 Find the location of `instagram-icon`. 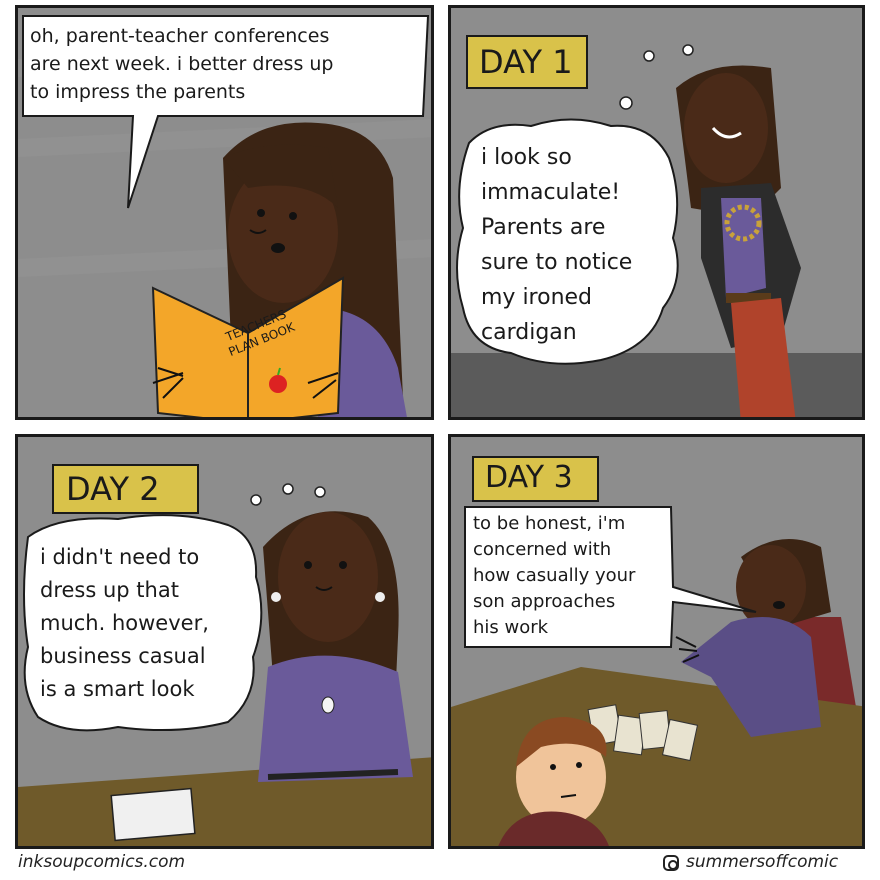

instagram-icon is located at coordinates (671, 863).